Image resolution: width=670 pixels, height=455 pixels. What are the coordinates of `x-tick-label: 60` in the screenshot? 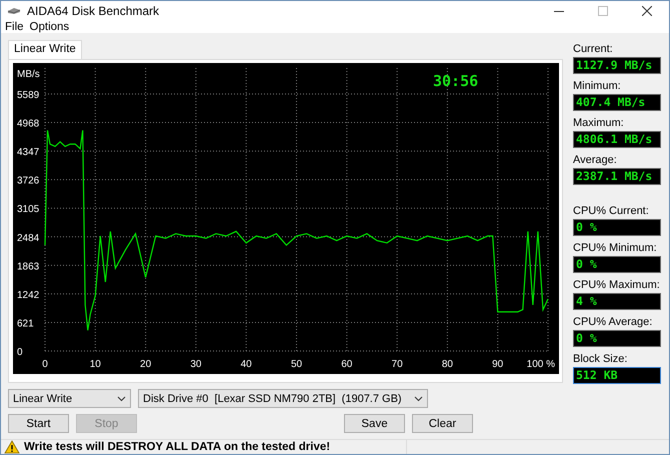 It's located at (346, 364).